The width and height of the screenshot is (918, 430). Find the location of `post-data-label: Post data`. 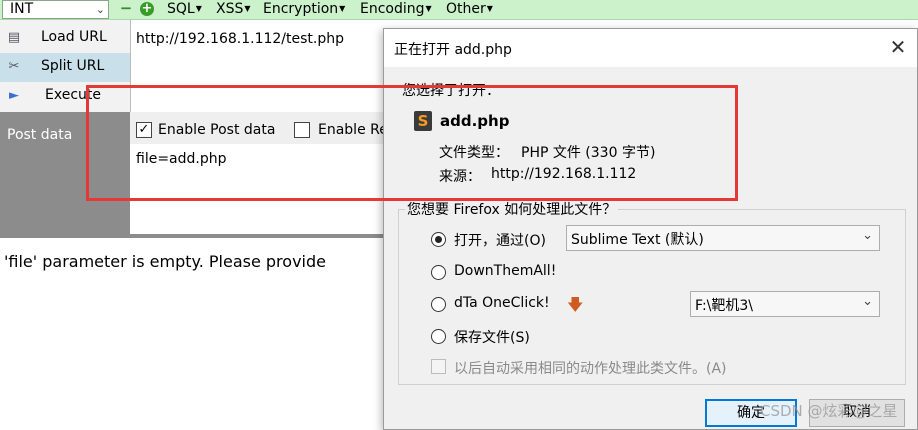

post-data-label: Post data is located at coordinates (40, 135).